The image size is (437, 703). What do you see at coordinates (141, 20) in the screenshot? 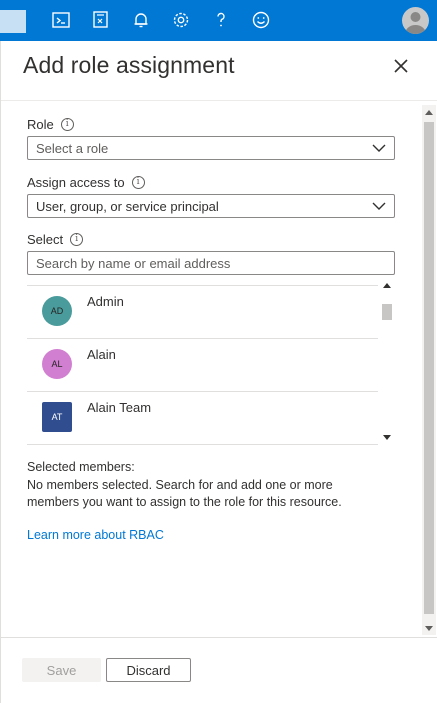
I see `notifications-bell-icon` at bounding box center [141, 20].